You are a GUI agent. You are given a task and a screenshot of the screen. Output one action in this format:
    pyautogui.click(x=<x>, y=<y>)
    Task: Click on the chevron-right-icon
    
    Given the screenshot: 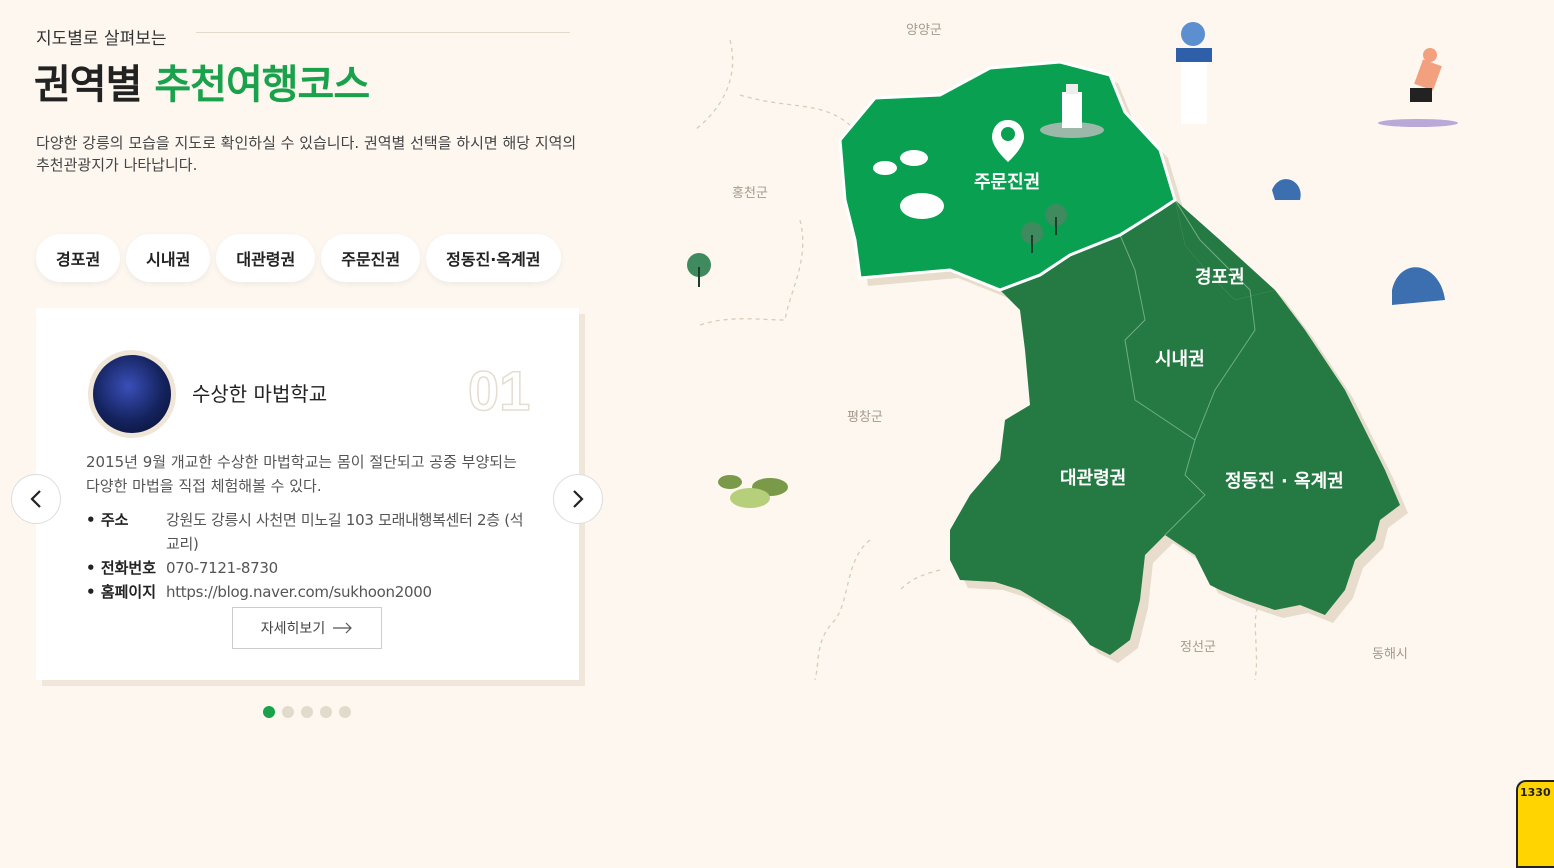 What is the action you would take?
    pyautogui.click(x=578, y=499)
    